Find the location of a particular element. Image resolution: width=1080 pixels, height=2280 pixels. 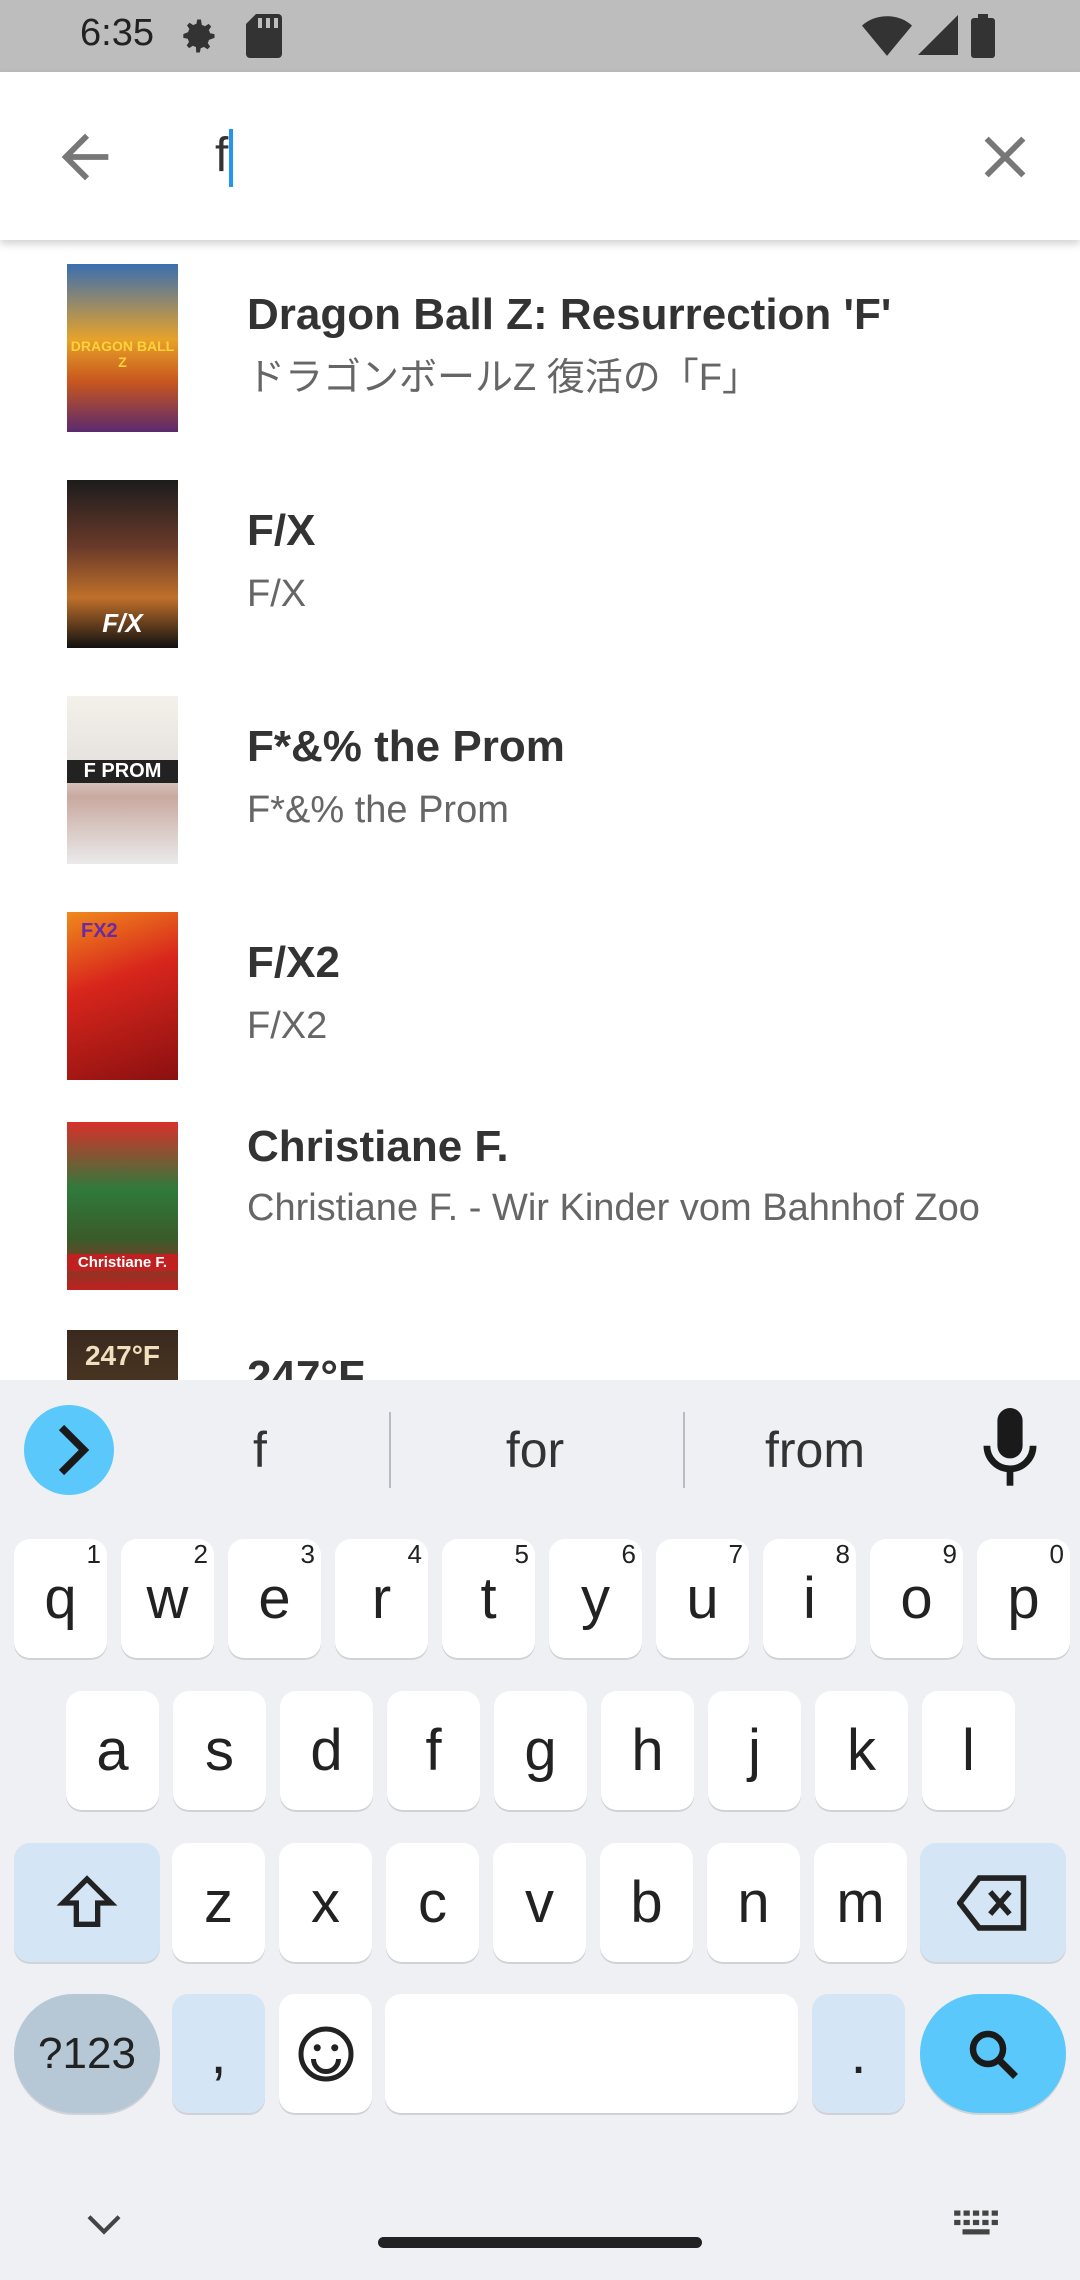

home-gesture-bar is located at coordinates (540, 2242).